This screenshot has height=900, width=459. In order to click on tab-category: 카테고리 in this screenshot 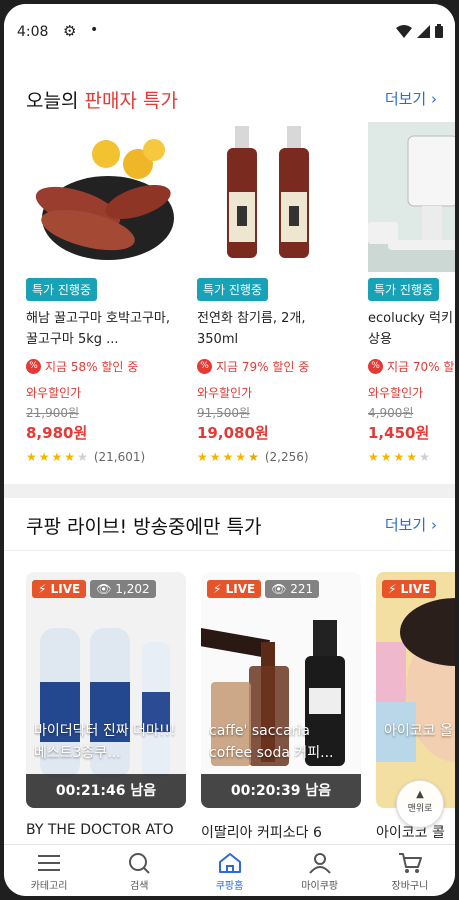, I will do `click(49, 870)`.